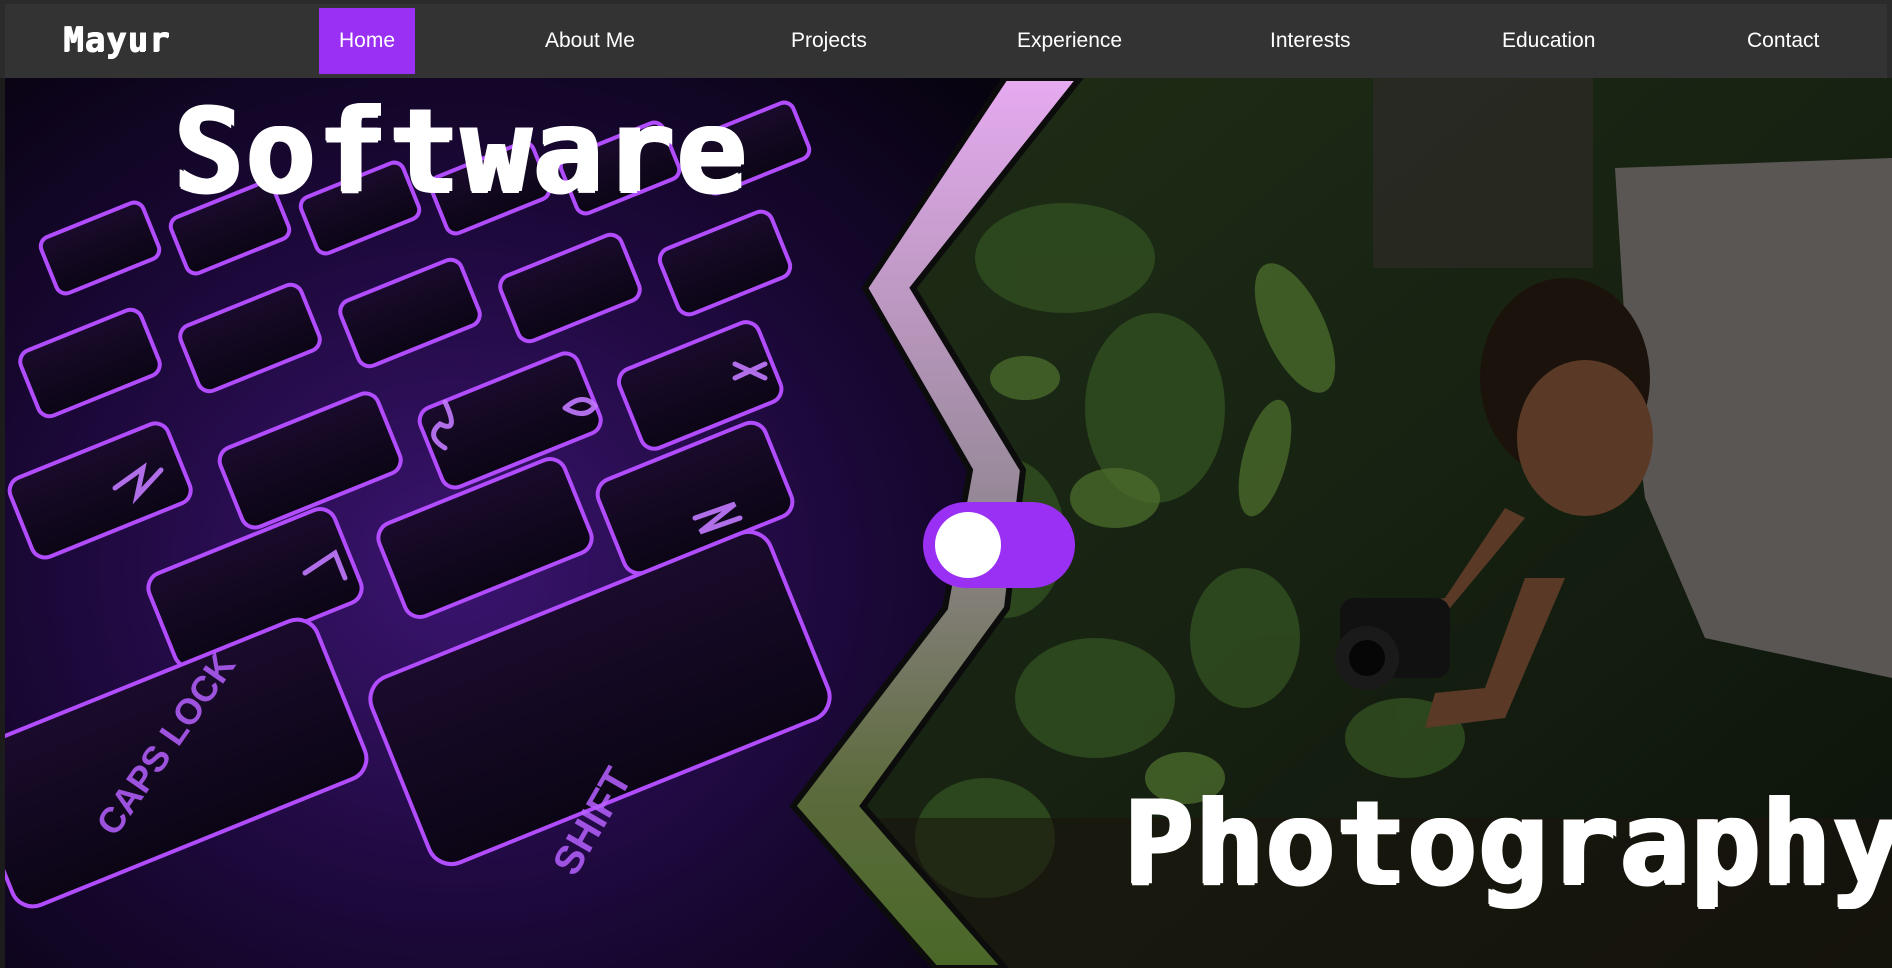 The width and height of the screenshot is (1892, 968). What do you see at coordinates (1548, 41) in the screenshot?
I see `nav-education: Education` at bounding box center [1548, 41].